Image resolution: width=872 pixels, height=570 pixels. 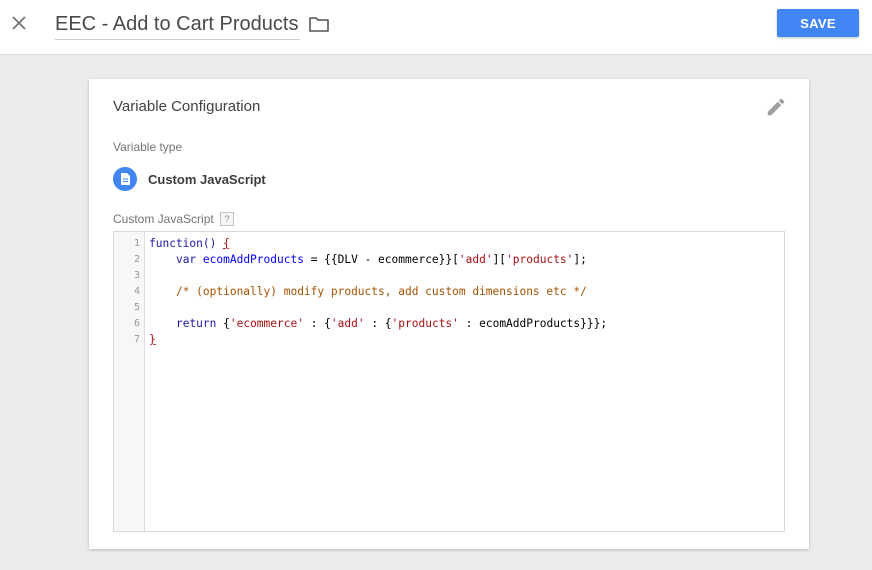 What do you see at coordinates (319, 24) in the screenshot?
I see `folder-icon` at bounding box center [319, 24].